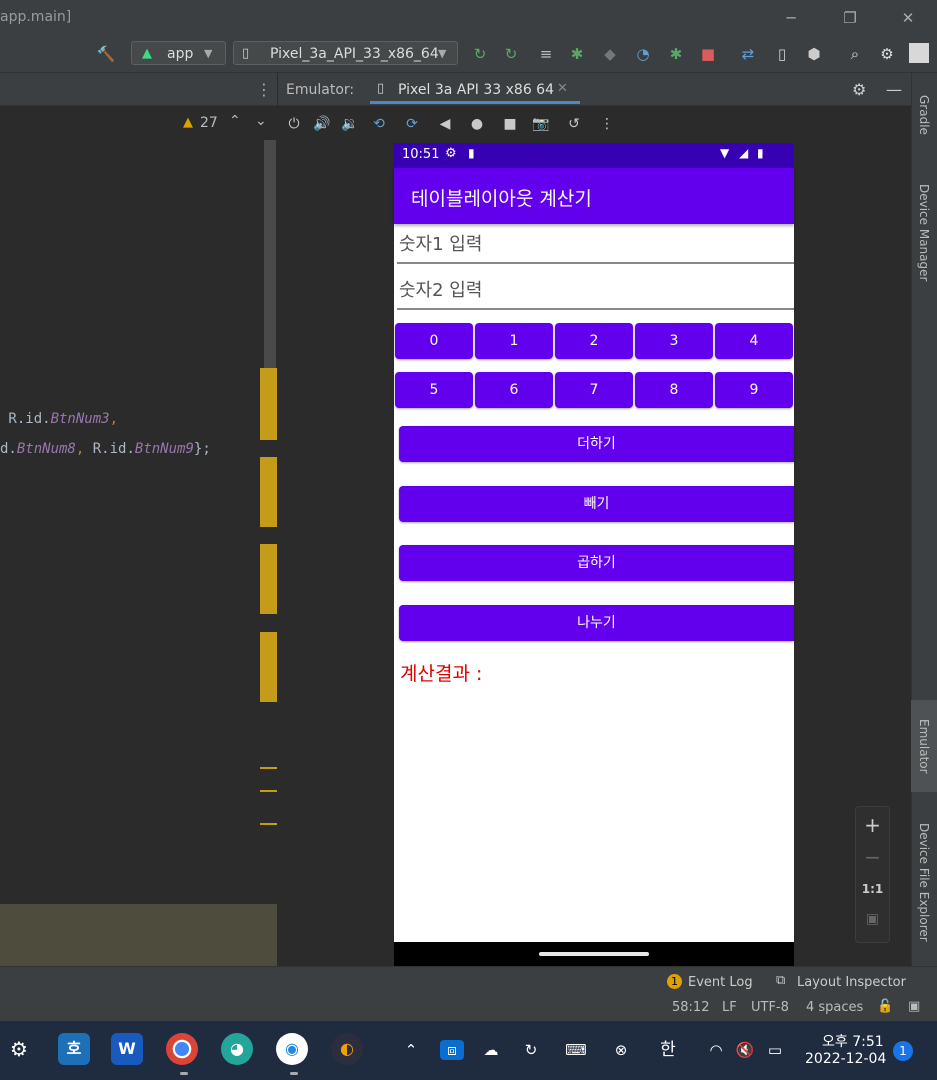  Describe the element at coordinates (676, 54) in the screenshot. I see `debug-attach-icon: ✱` at that location.